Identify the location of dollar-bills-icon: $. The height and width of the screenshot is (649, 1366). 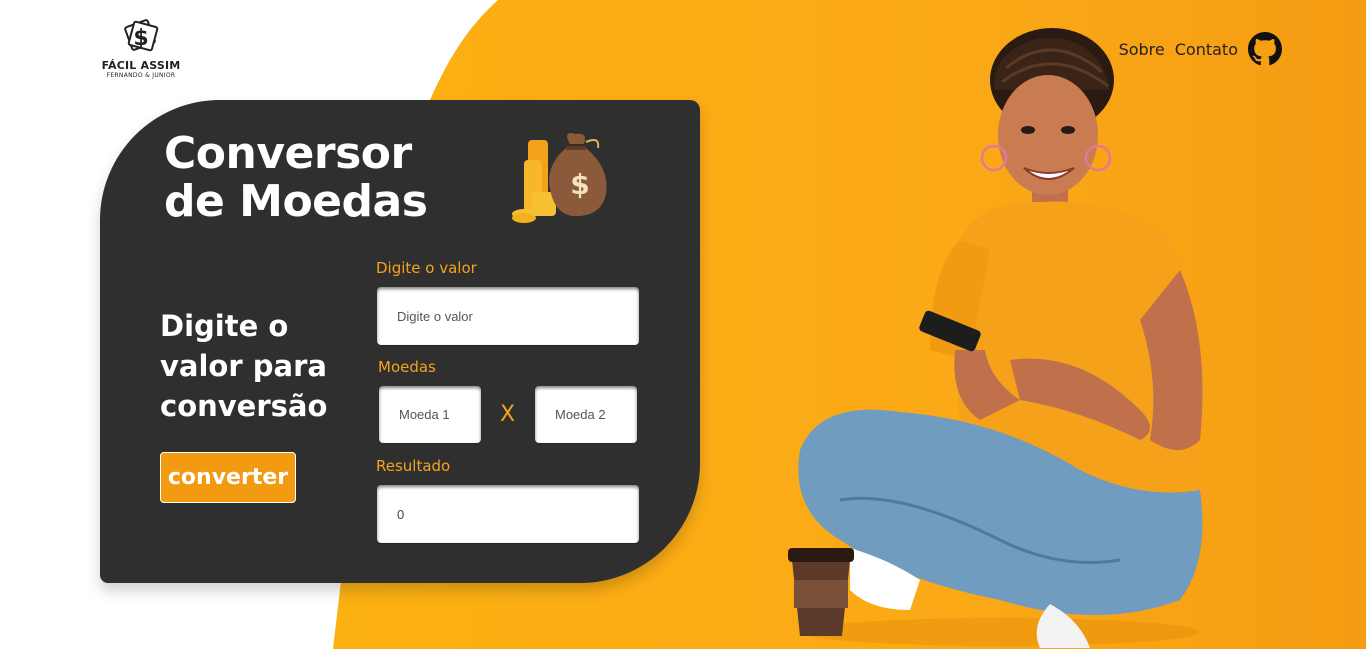
(141, 35).